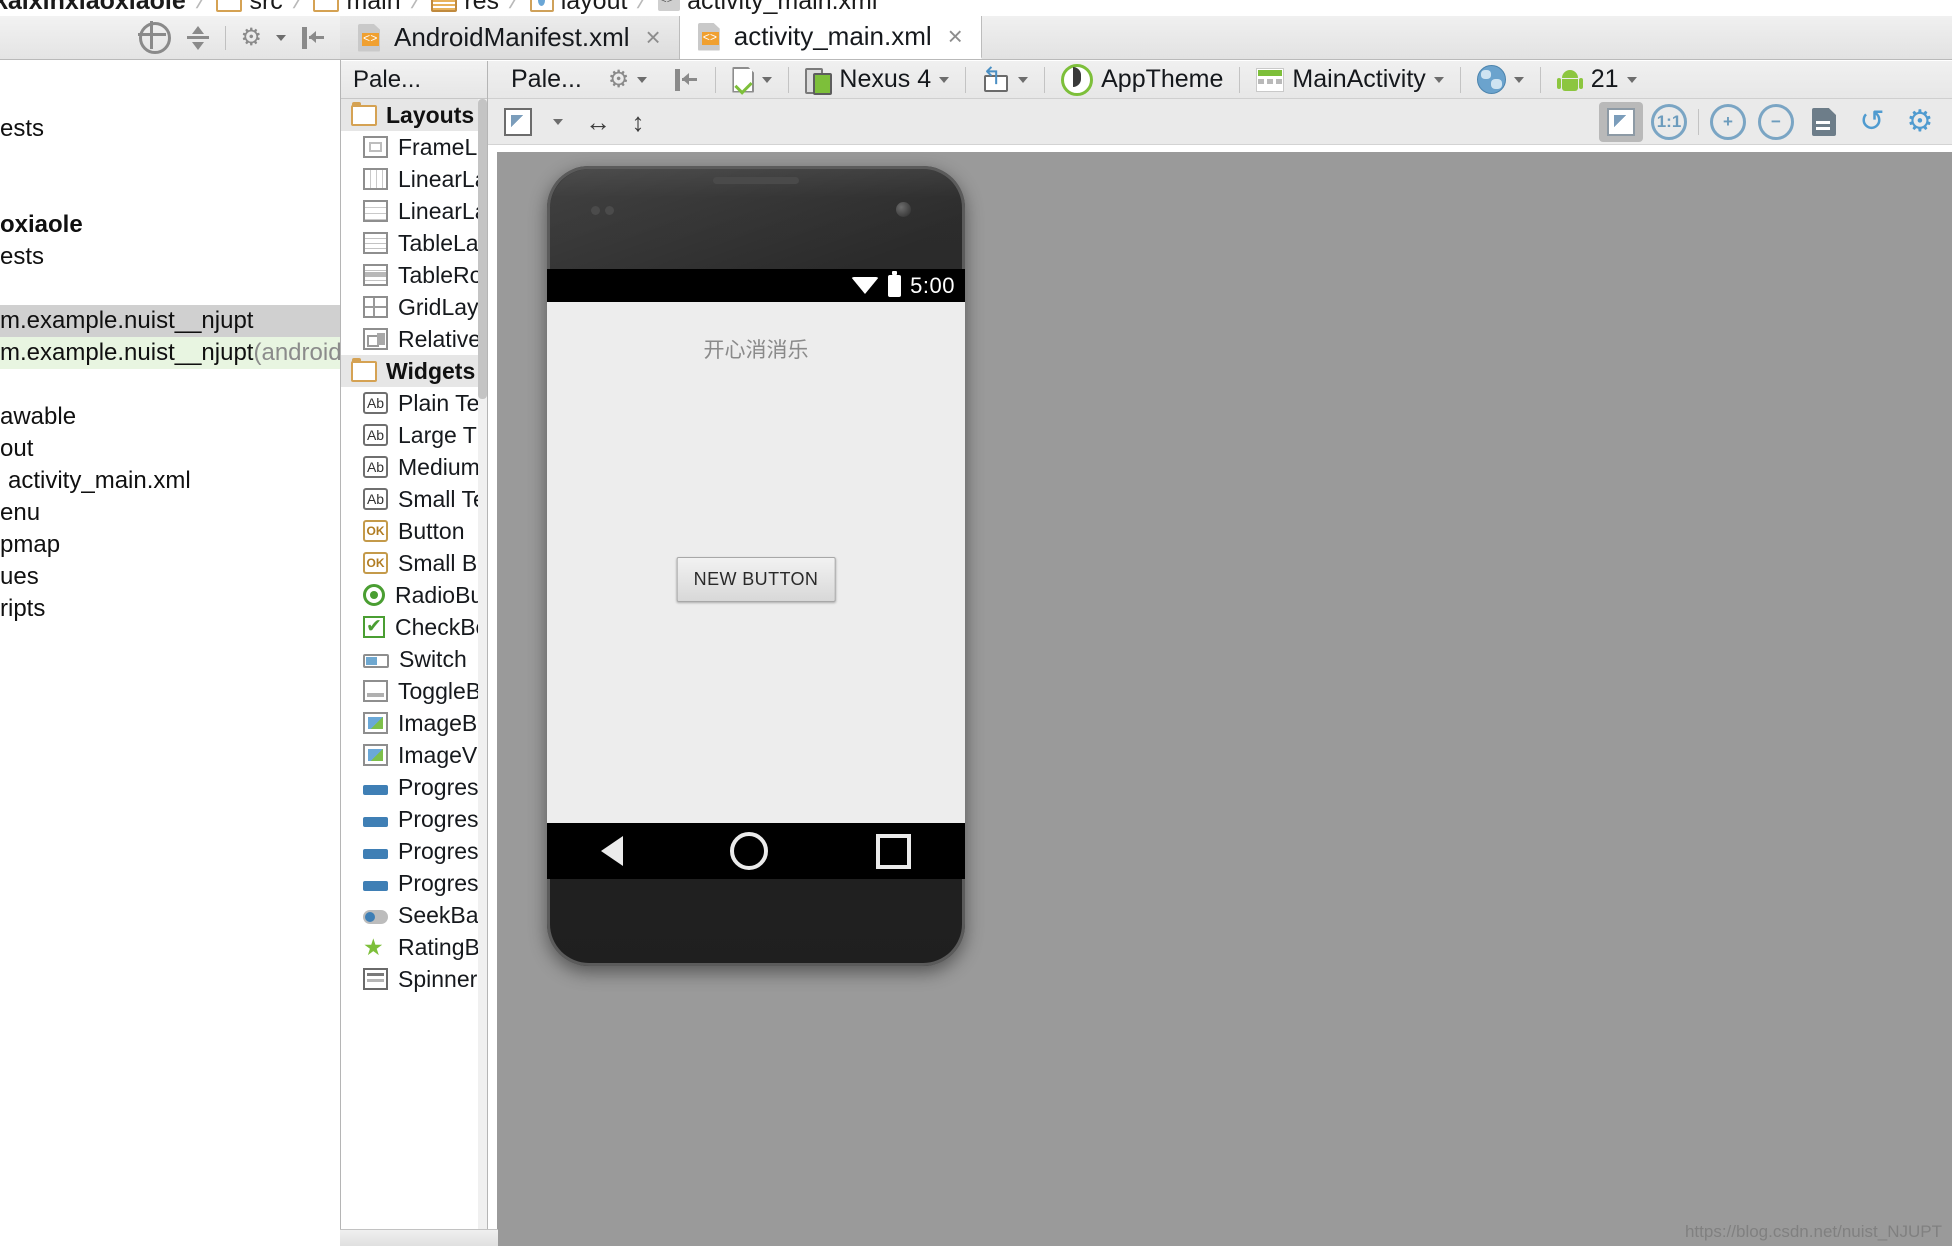 The image size is (1952, 1246). I want to click on palette-item-tablelayout: TableLa, so click(414, 243).